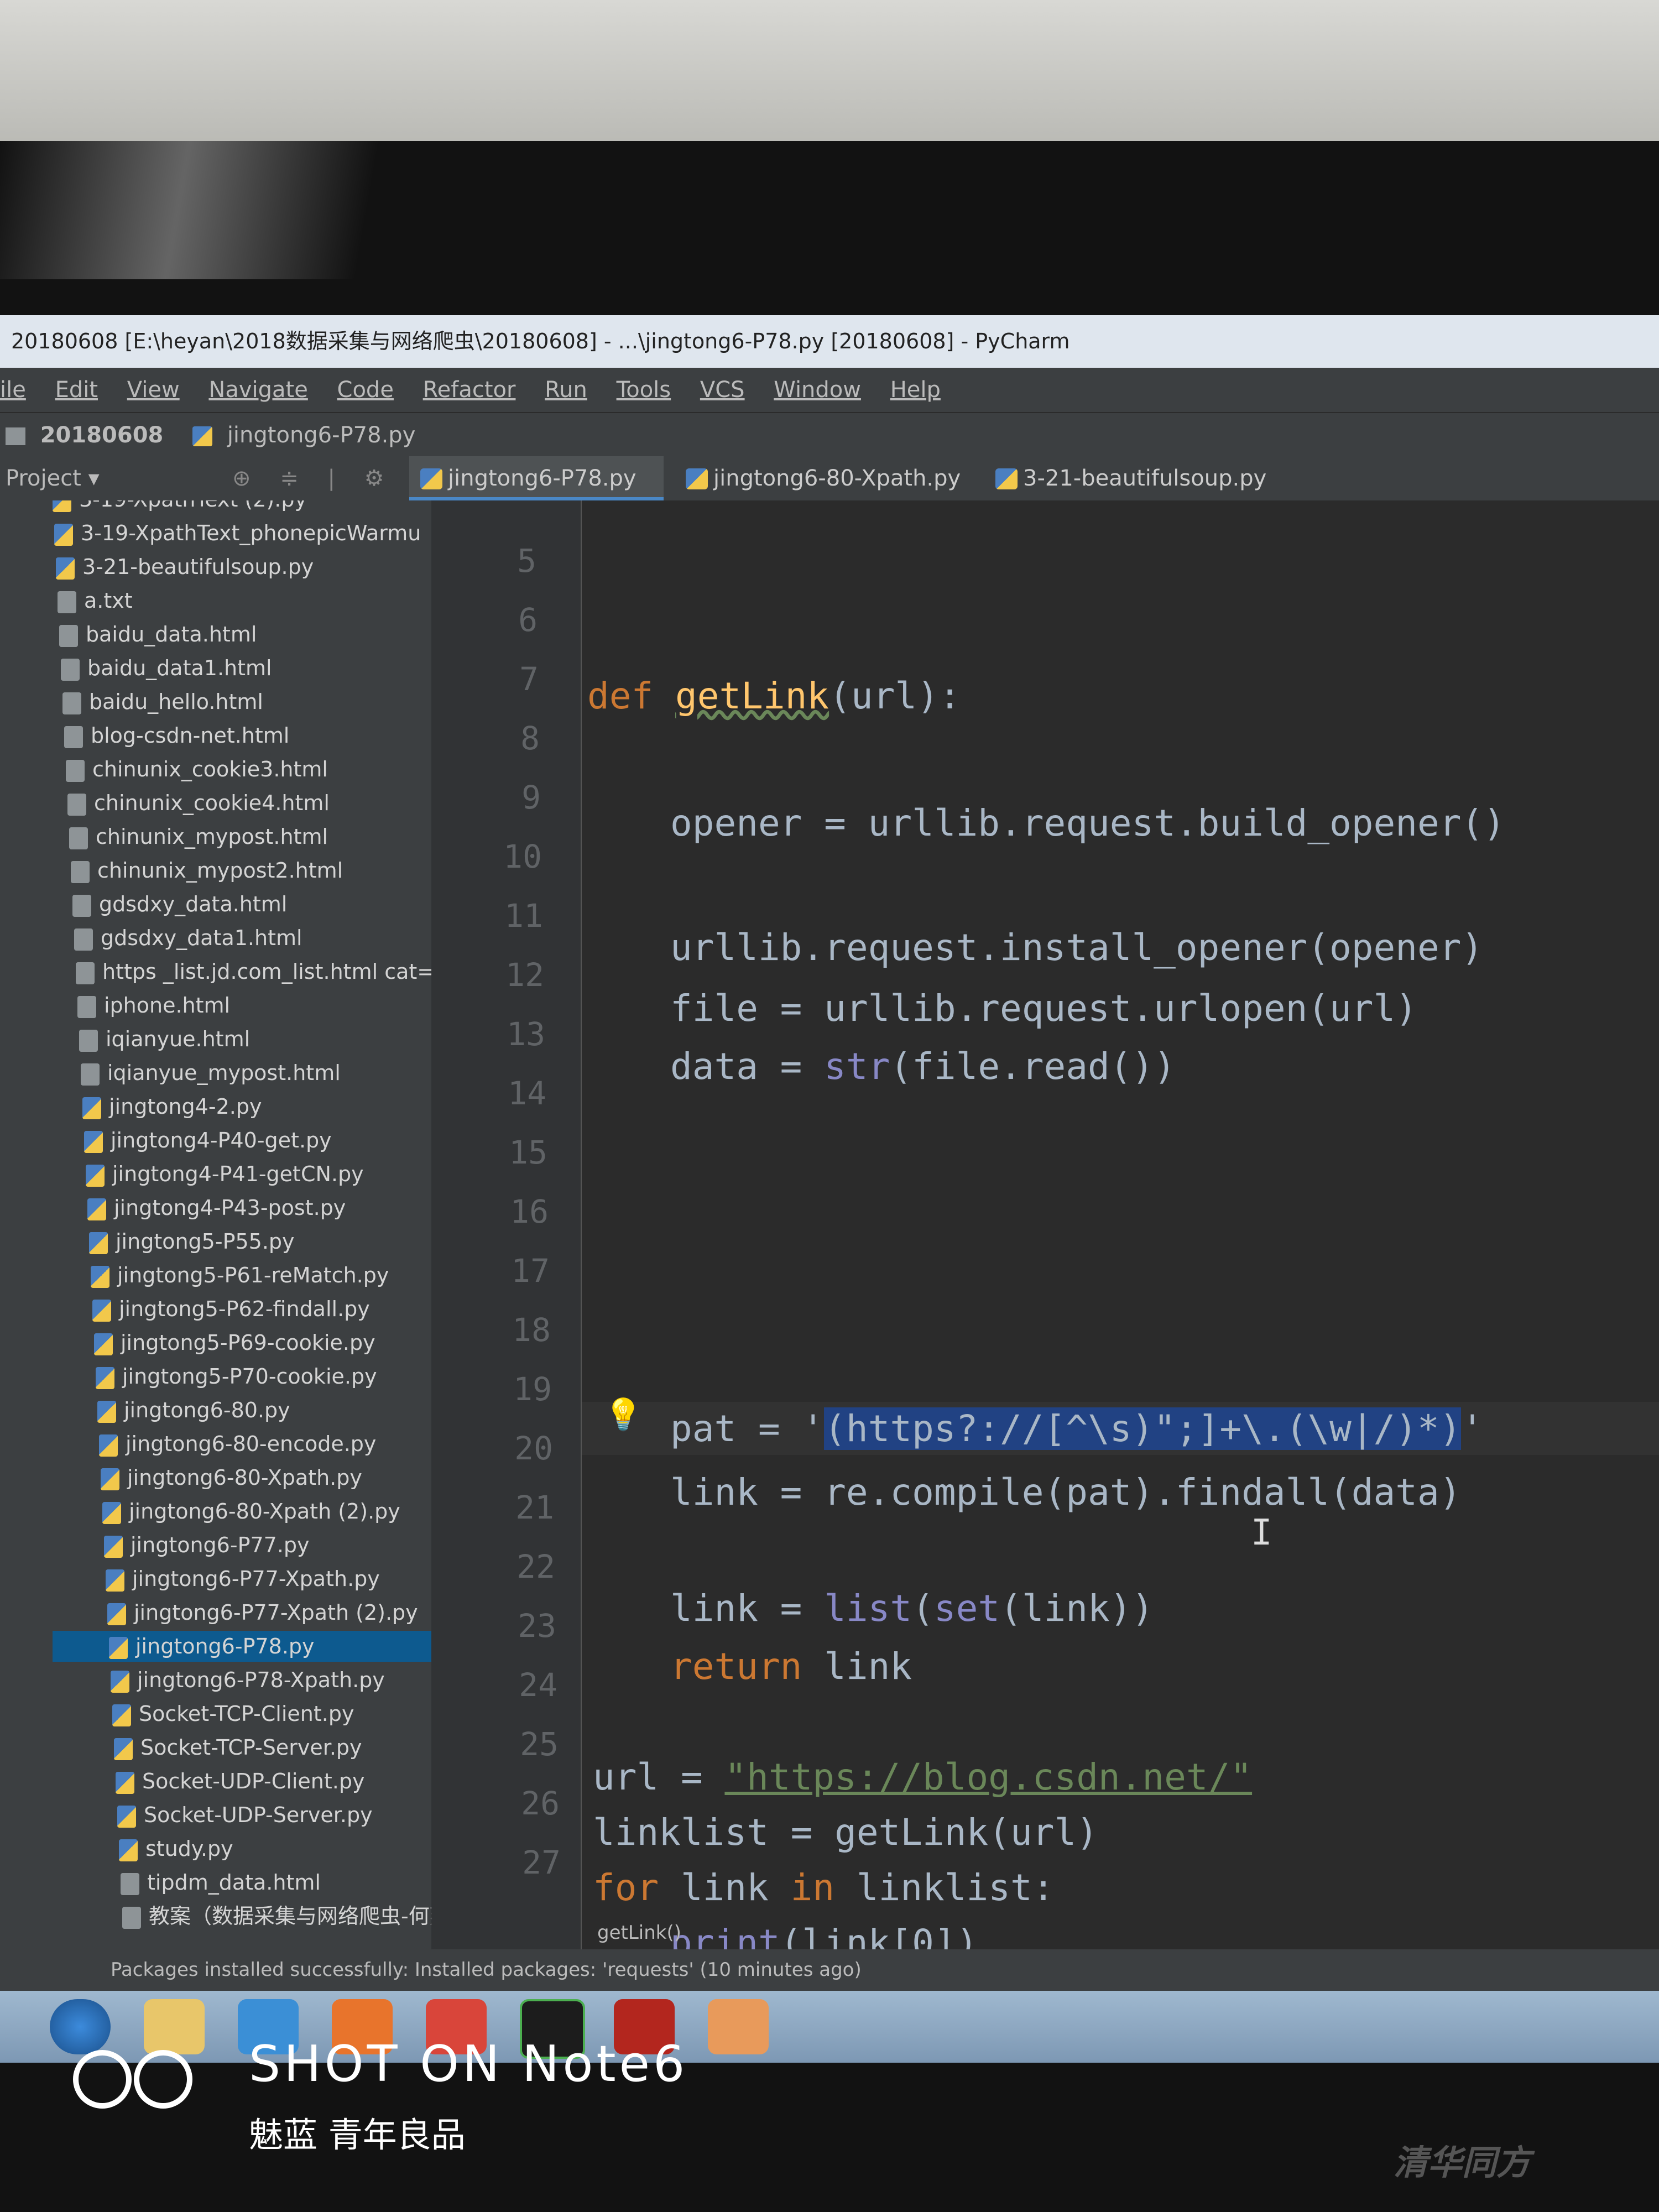 This screenshot has height=2212, width=1659. Describe the element at coordinates (162, 701) in the screenshot. I see `tree-item: baidu_hello.html` at that location.